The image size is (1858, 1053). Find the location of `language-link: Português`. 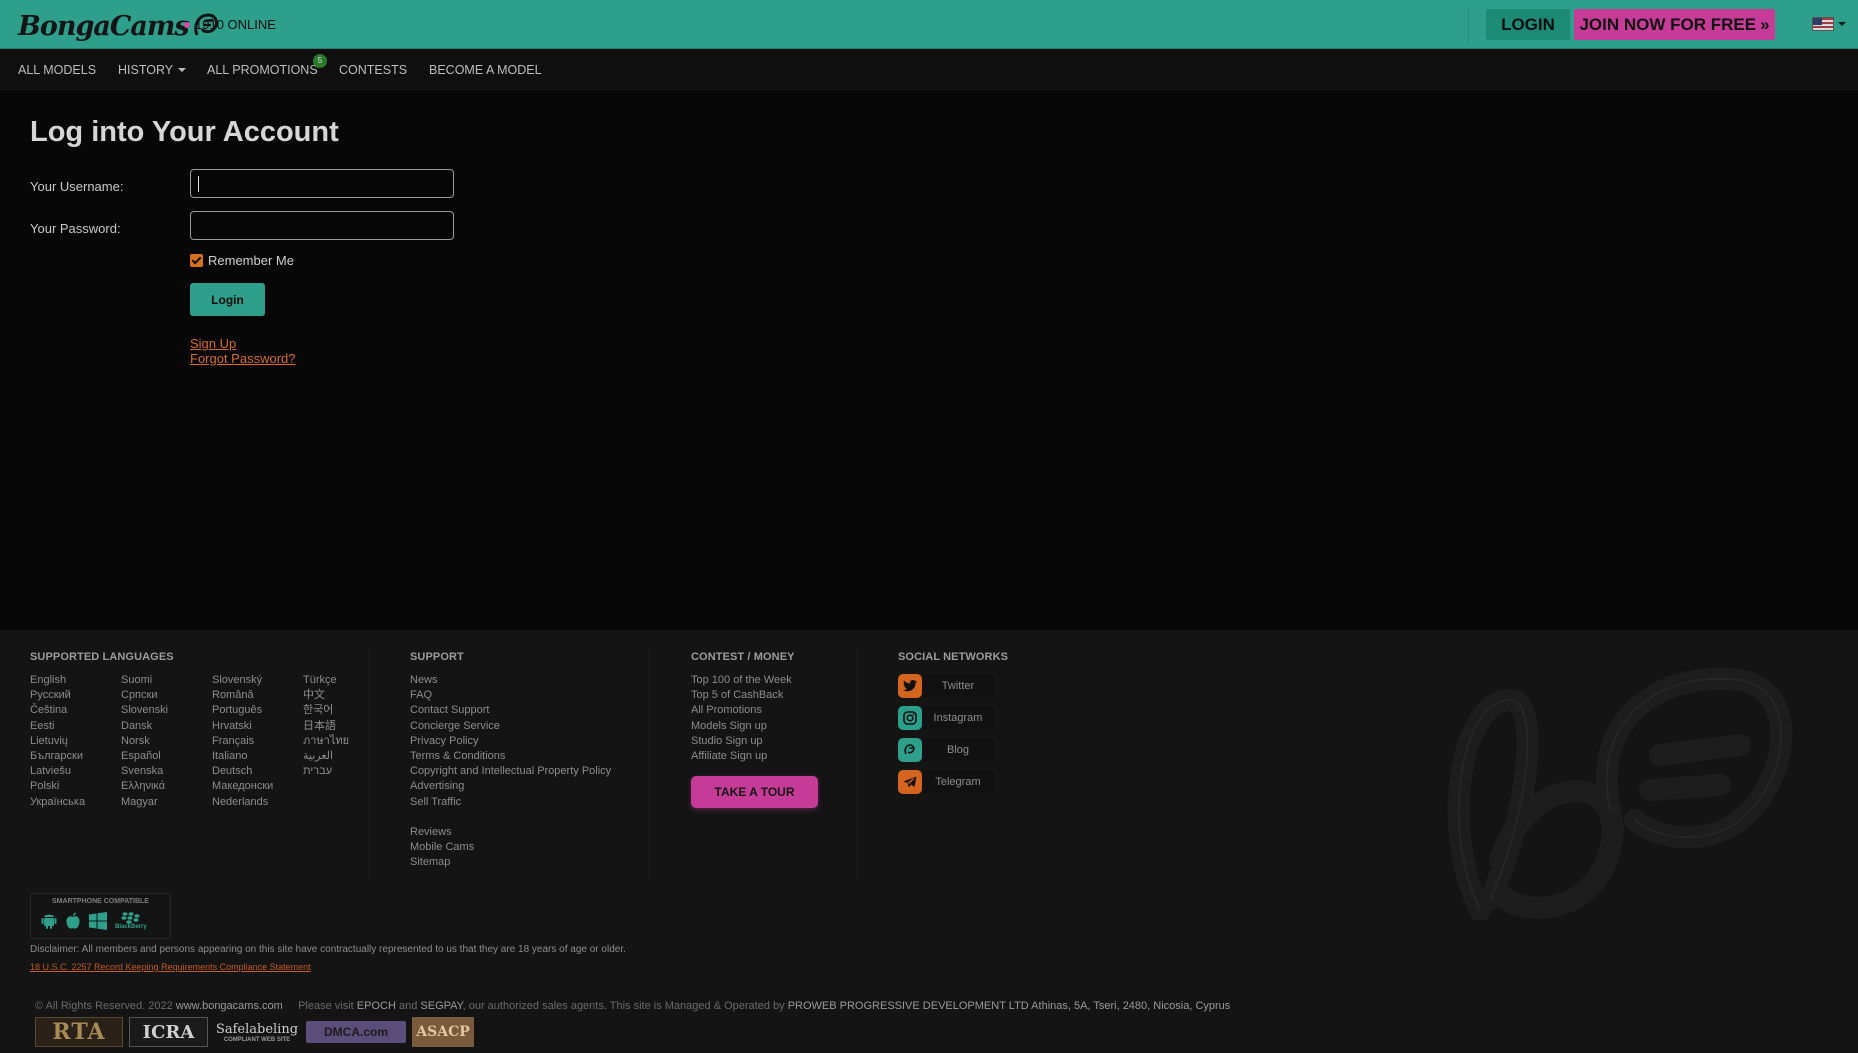

language-link: Português is located at coordinates (242, 710).